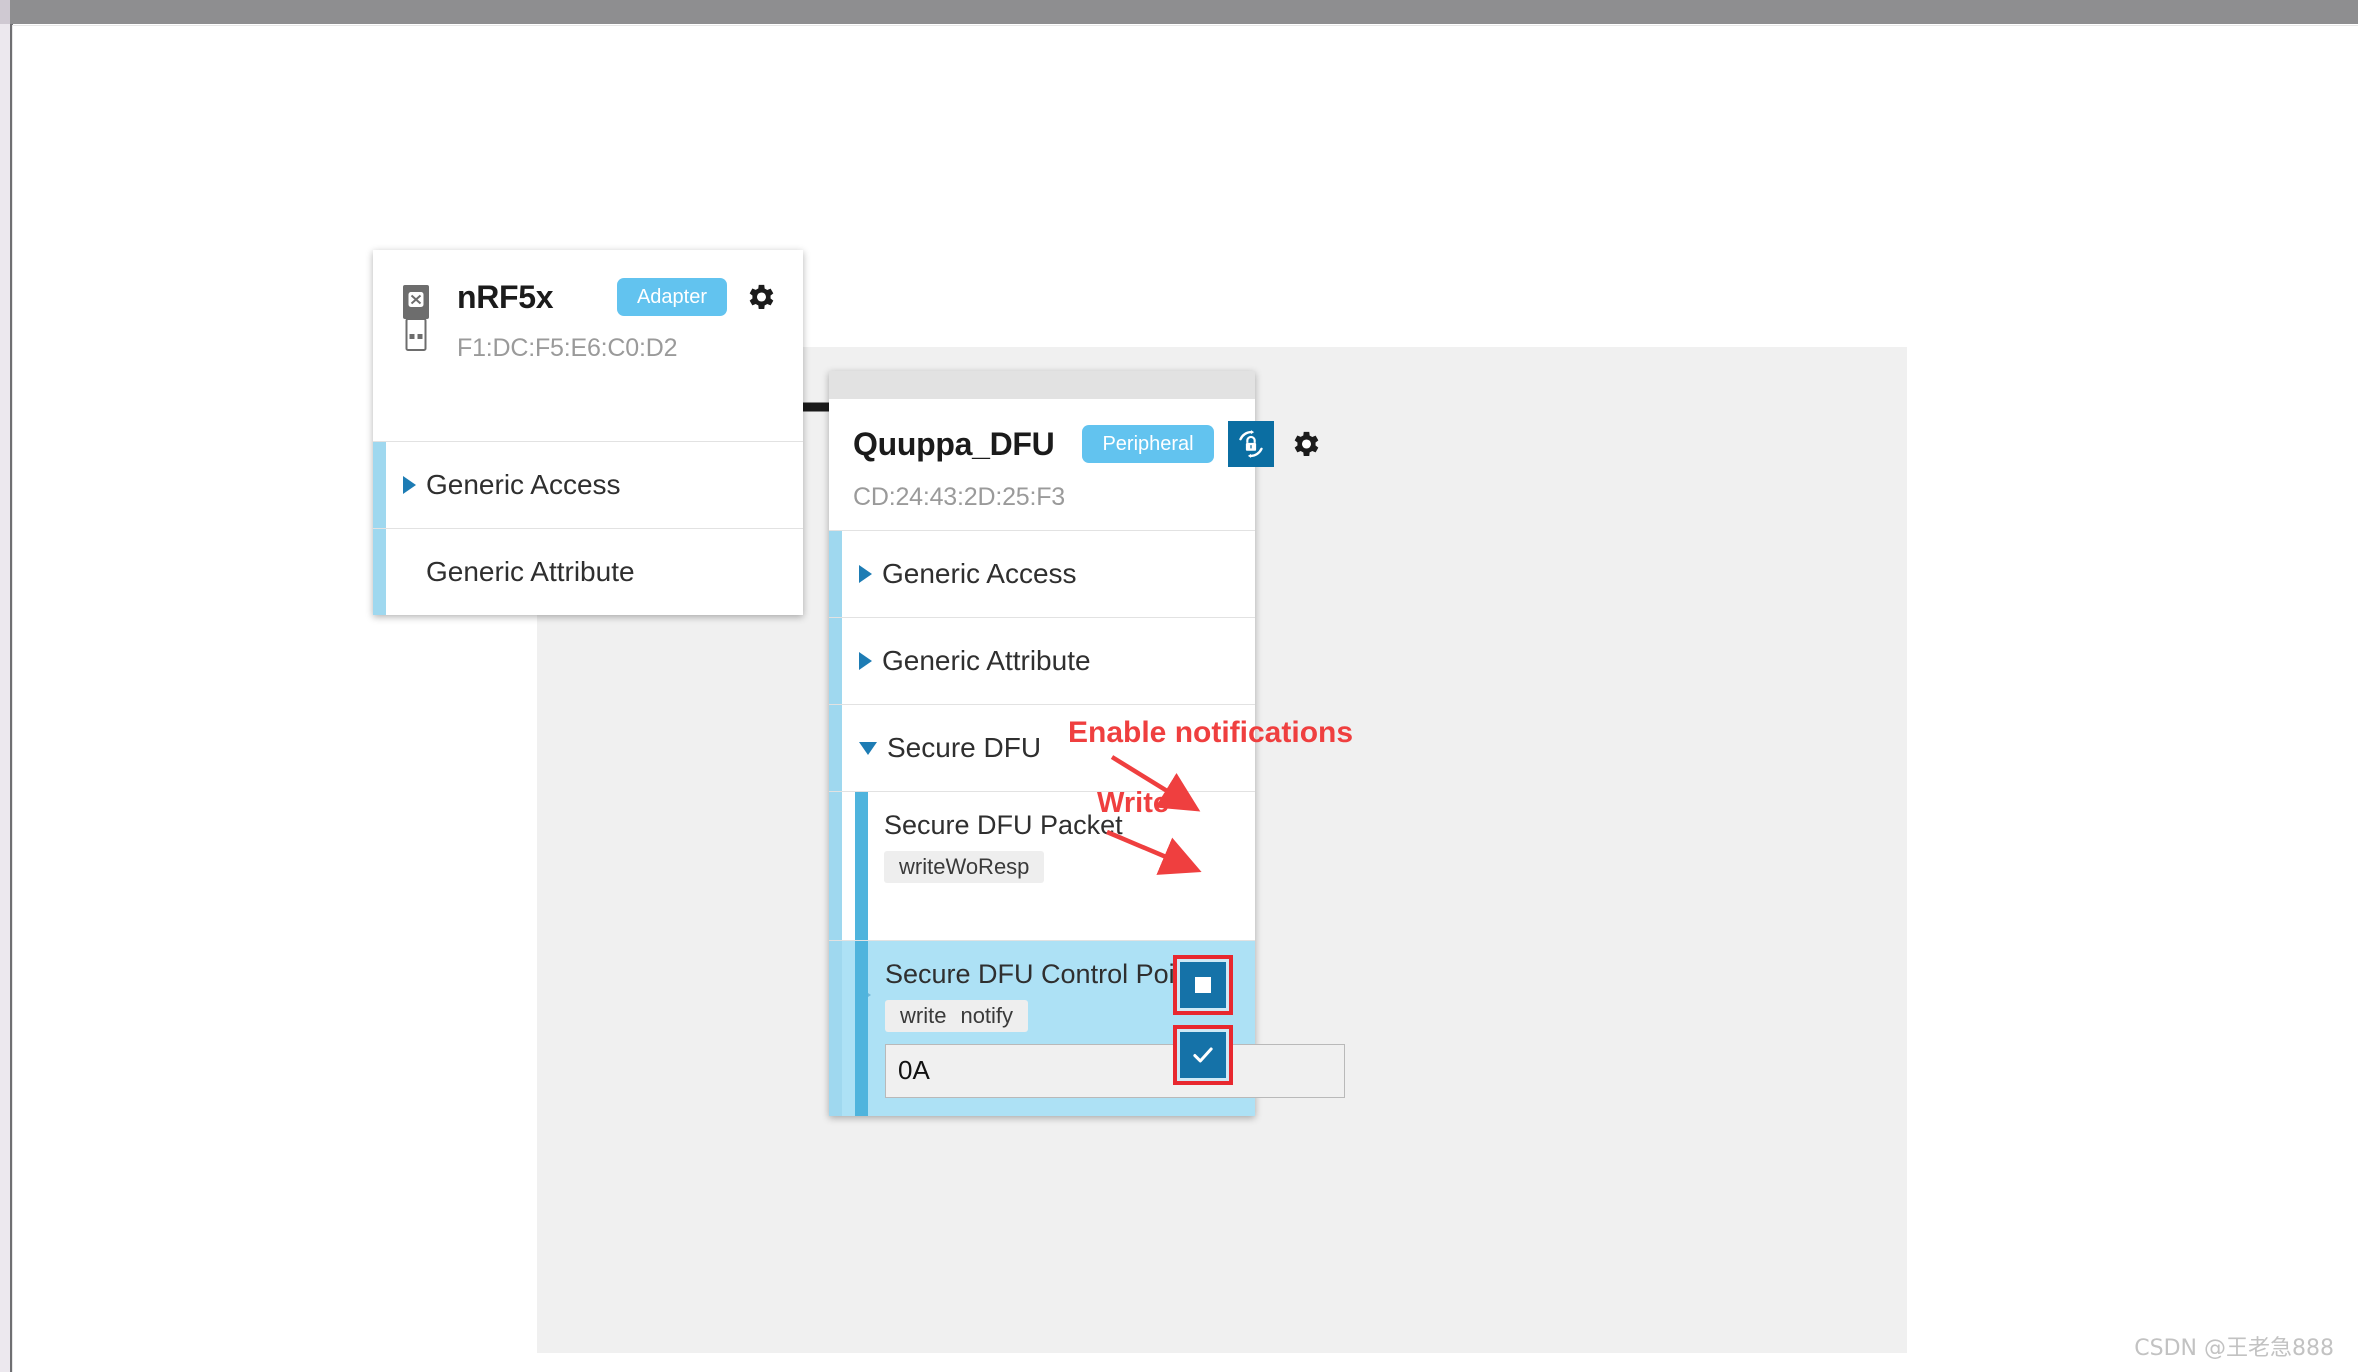  I want to click on peripheral-device-name: Quuppa_DFU, so click(954, 443).